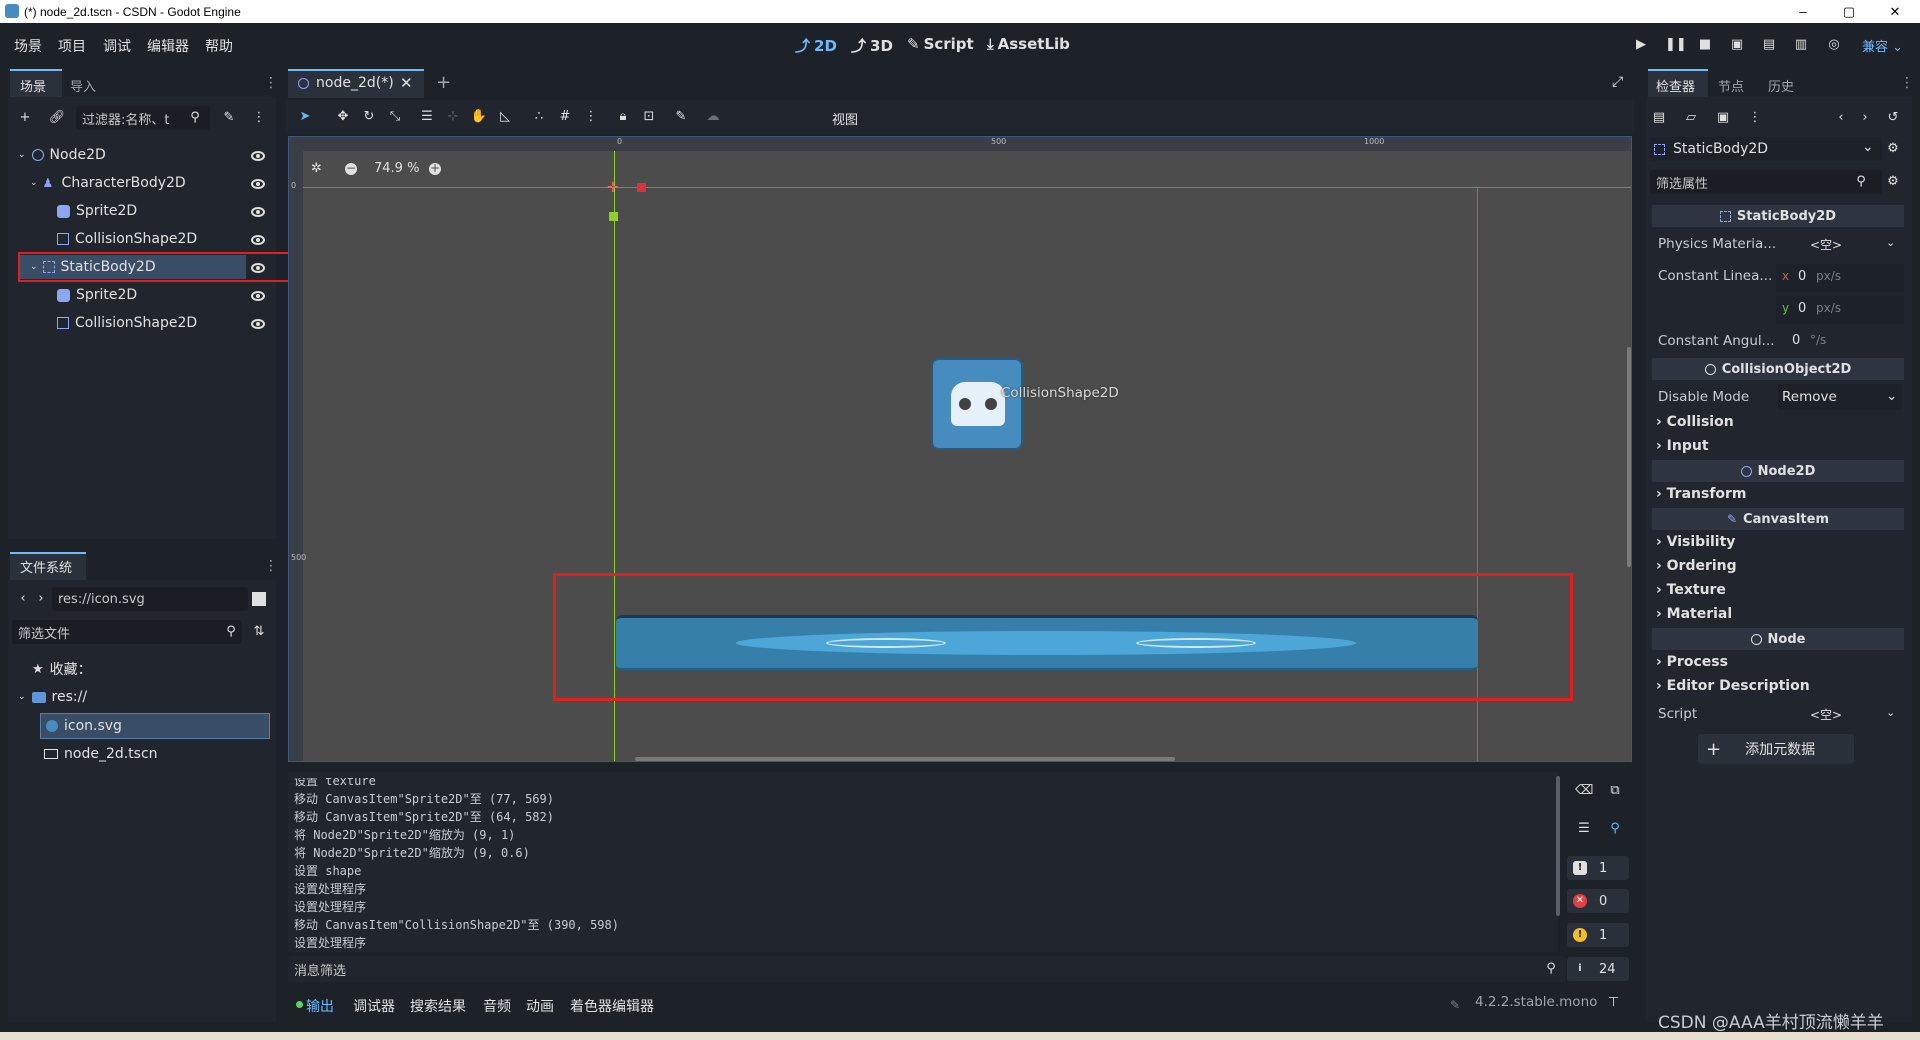 The width and height of the screenshot is (1920, 1040). What do you see at coordinates (1598, 868) in the screenshot?
I see `info-count-badge: ! 1` at bounding box center [1598, 868].